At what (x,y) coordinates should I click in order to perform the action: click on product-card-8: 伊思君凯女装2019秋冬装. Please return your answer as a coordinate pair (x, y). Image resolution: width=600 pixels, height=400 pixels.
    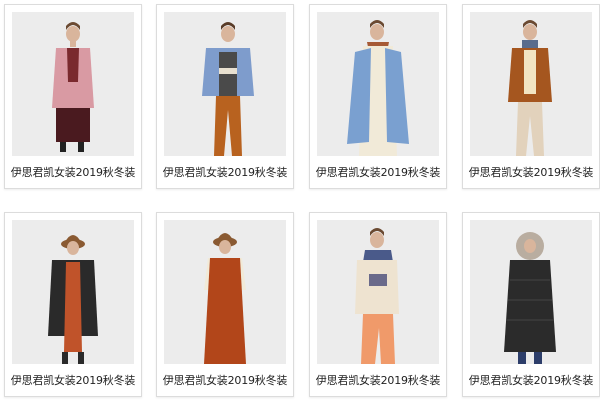
    Looking at the image, I should click on (531, 304).